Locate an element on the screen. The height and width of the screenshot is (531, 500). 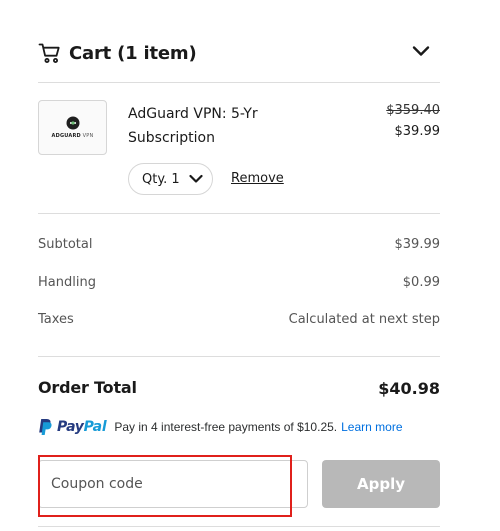
shopping-cart-icon is located at coordinates (49, 53).